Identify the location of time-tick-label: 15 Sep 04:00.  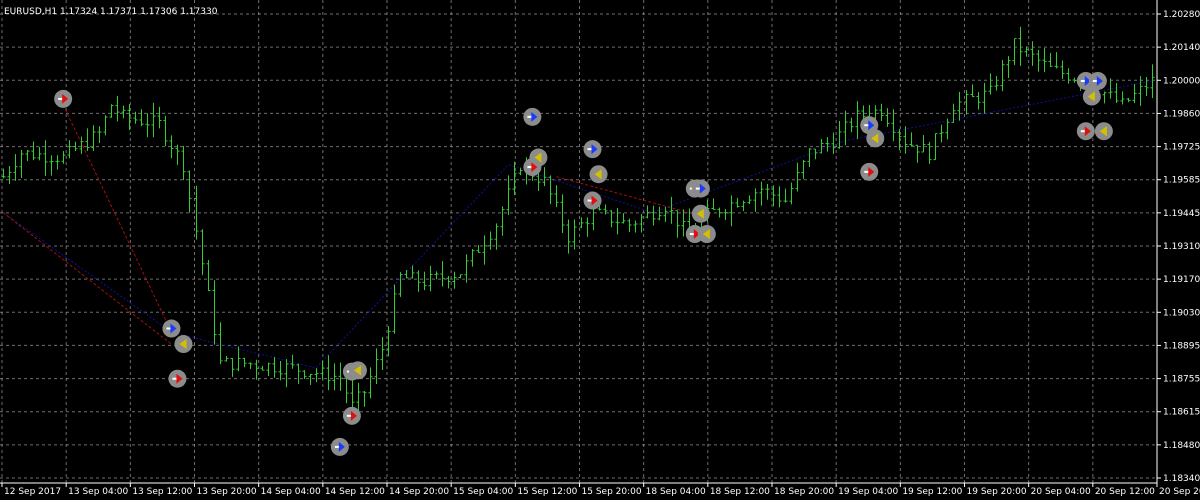
(483, 492).